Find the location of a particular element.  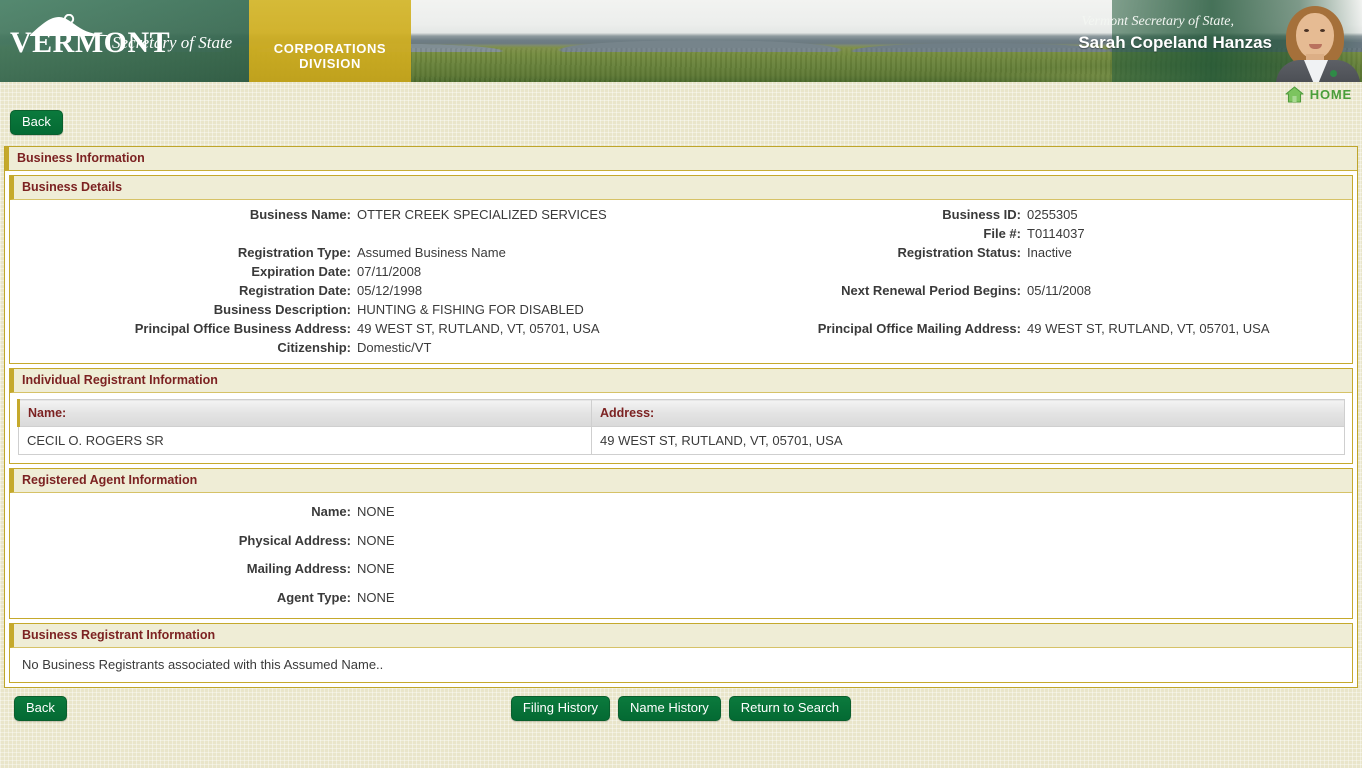

field-label: Business ID: is located at coordinates (981, 214).